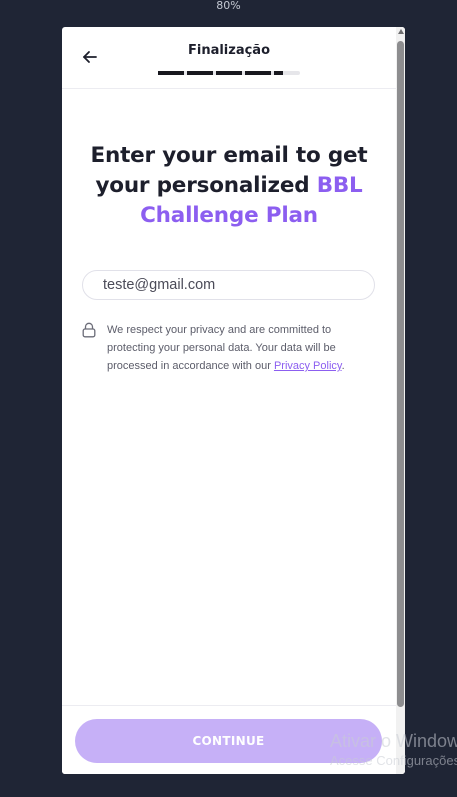  What do you see at coordinates (400, 374) in the screenshot?
I see `scrollbar-thumb` at bounding box center [400, 374].